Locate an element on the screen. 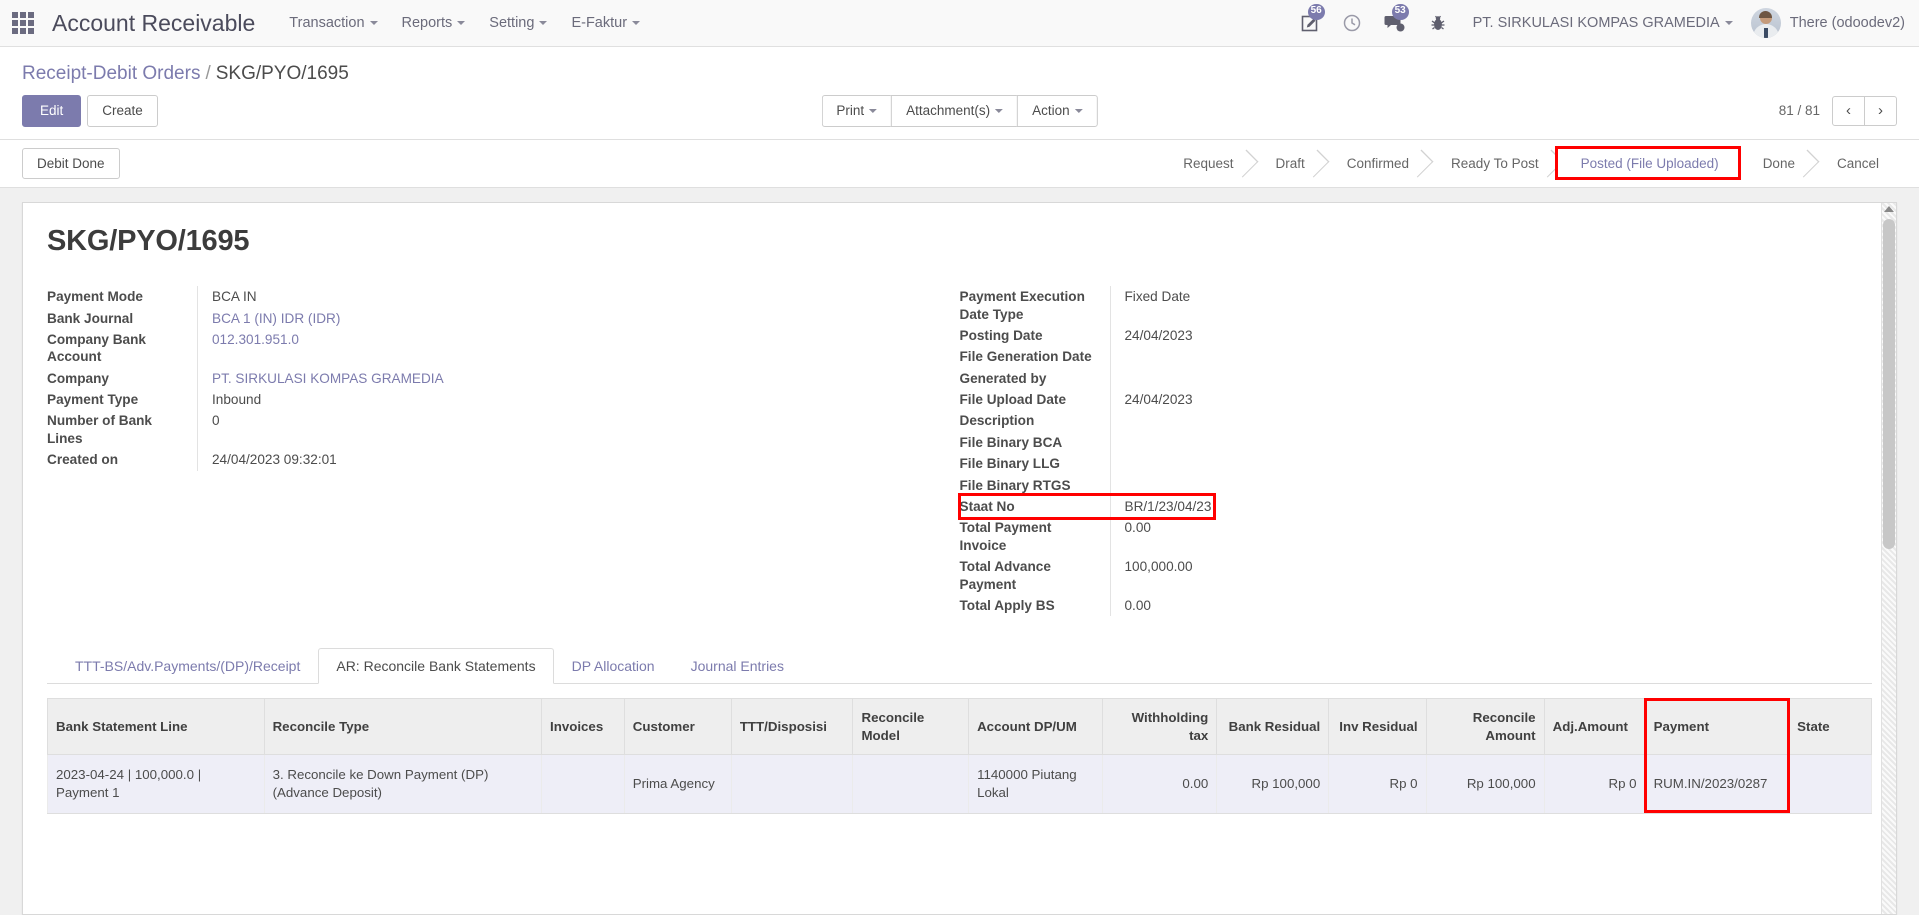 This screenshot has height=915, width=1919. edit-button: Edit is located at coordinates (52, 111).